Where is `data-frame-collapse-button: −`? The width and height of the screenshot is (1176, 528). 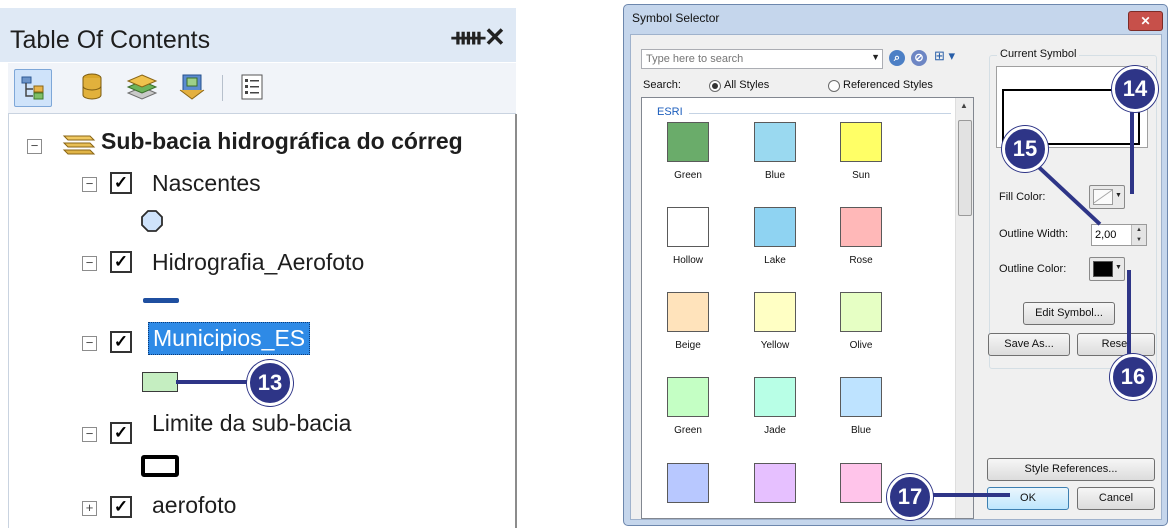
data-frame-collapse-button: − is located at coordinates (34, 146).